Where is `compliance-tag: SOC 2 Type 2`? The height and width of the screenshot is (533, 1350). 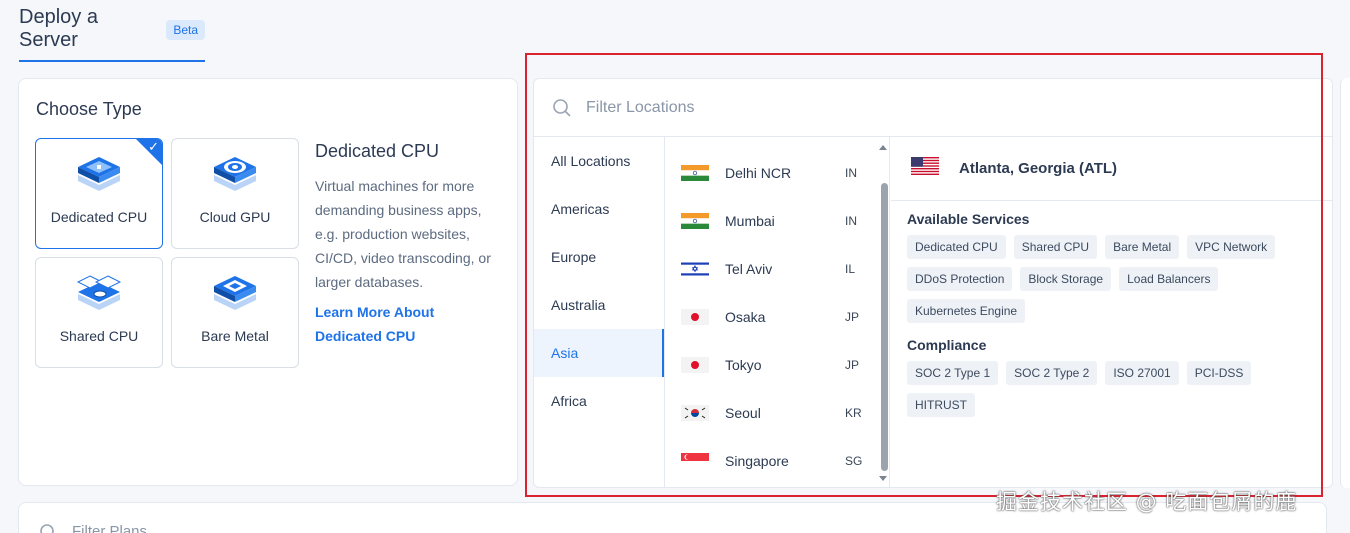 compliance-tag: SOC 2 Type 2 is located at coordinates (1052, 373).